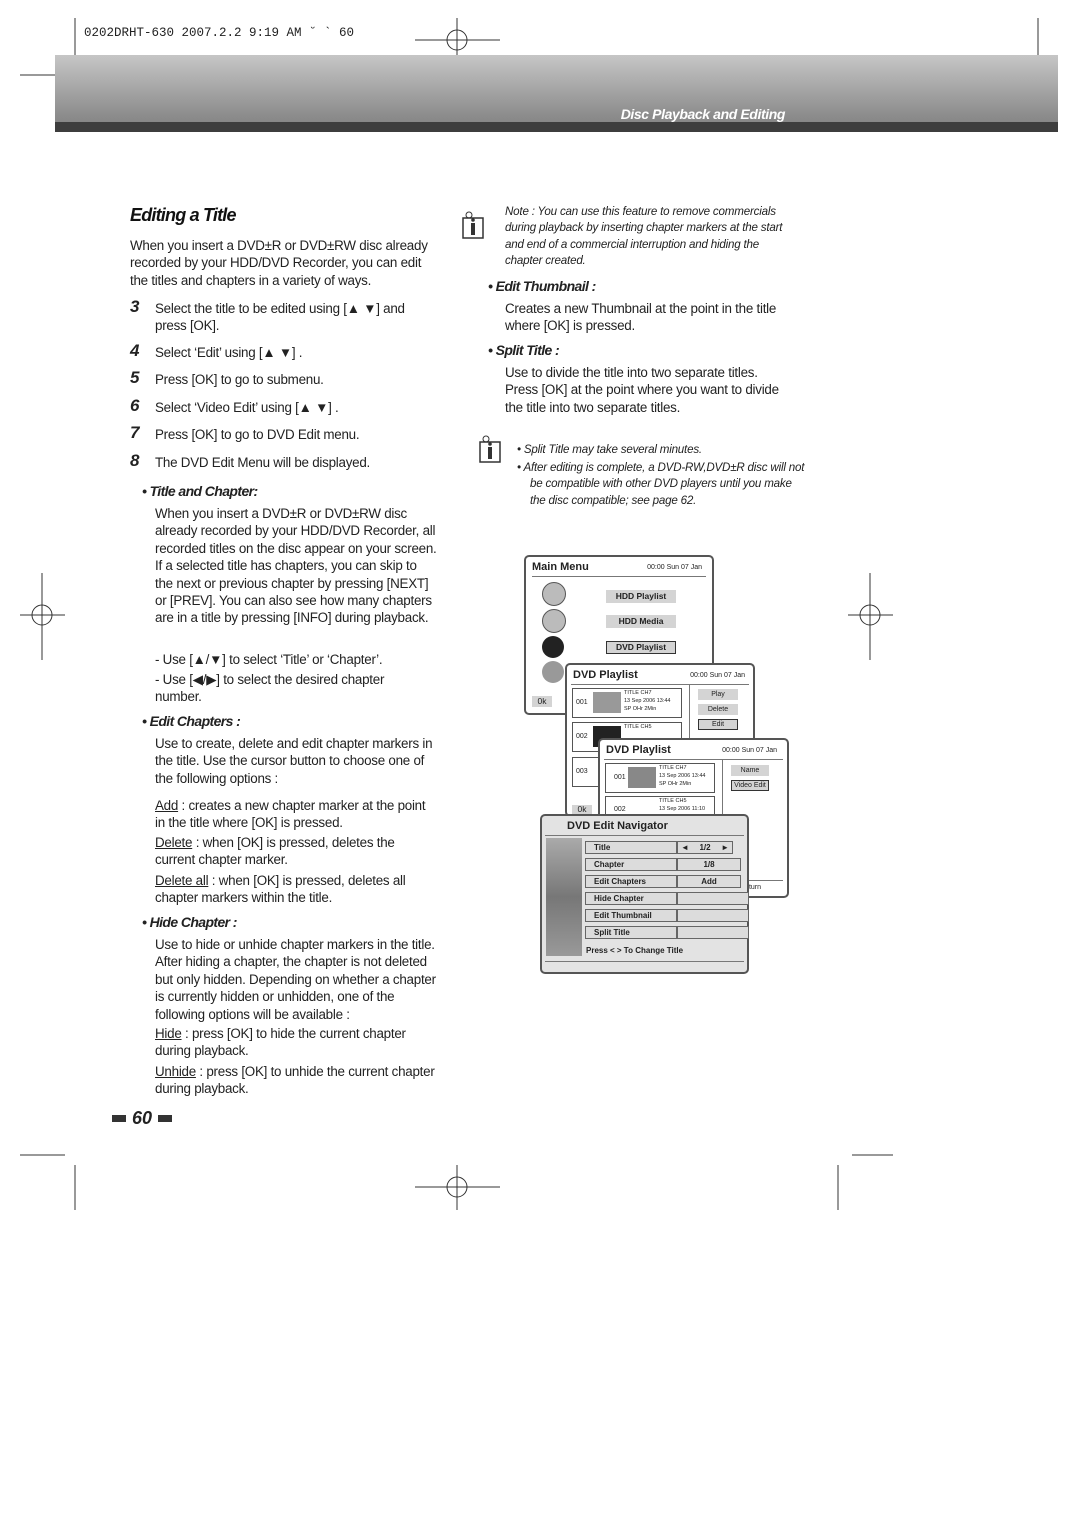  What do you see at coordinates (631, 881) in the screenshot?
I see `nav-row-edit-chapters: Edit Chapters` at bounding box center [631, 881].